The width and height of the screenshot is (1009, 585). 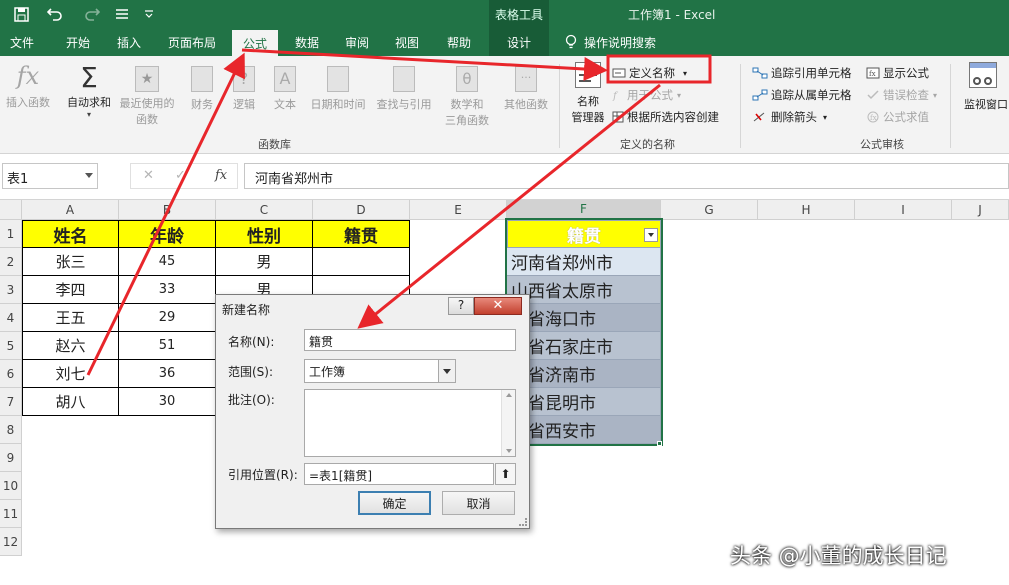 What do you see at coordinates (649, 73) in the screenshot?
I see `define-name-button: 定义名称 ▾` at bounding box center [649, 73].